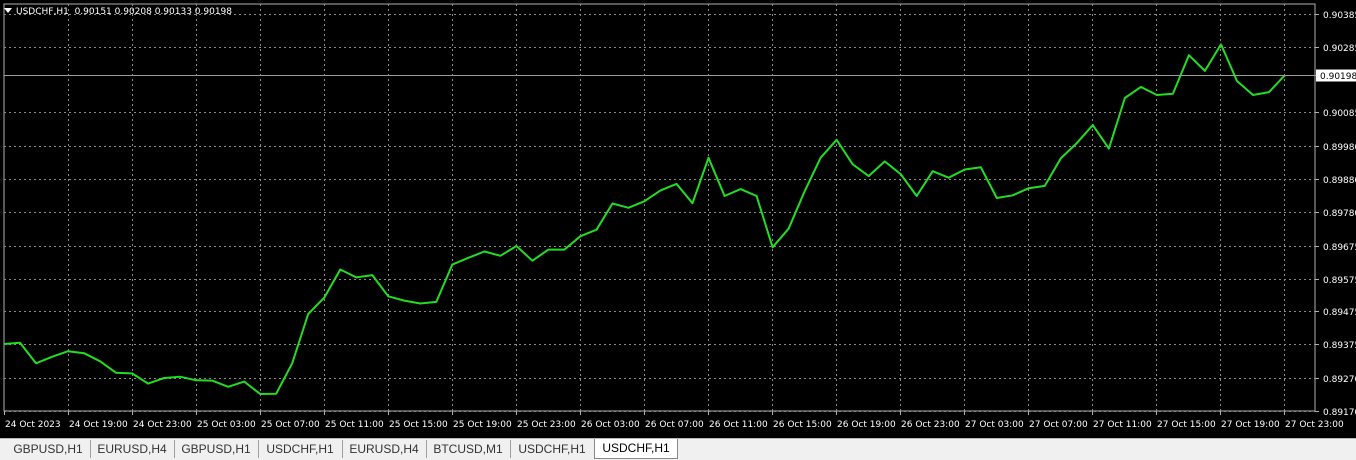 The width and height of the screenshot is (1356, 460). Describe the element at coordinates (162, 425) in the screenshot. I see `x-tick-label: 24 Oct 23:00` at that location.